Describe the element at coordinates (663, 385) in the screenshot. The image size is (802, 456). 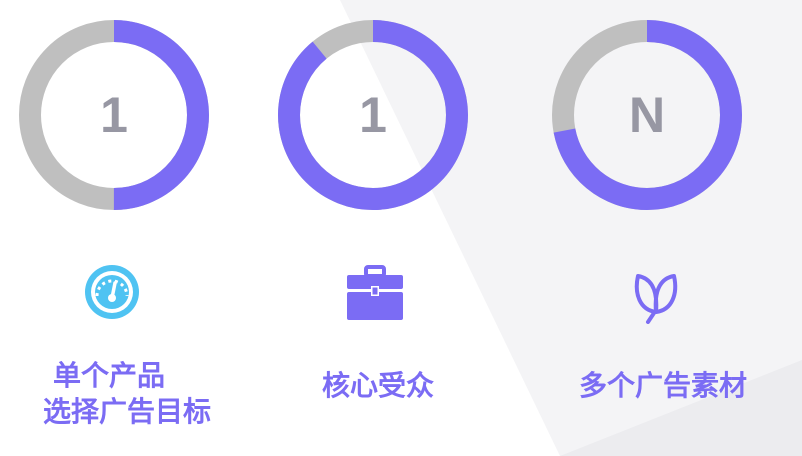
I see `caption-3: 多个广告素材` at that location.